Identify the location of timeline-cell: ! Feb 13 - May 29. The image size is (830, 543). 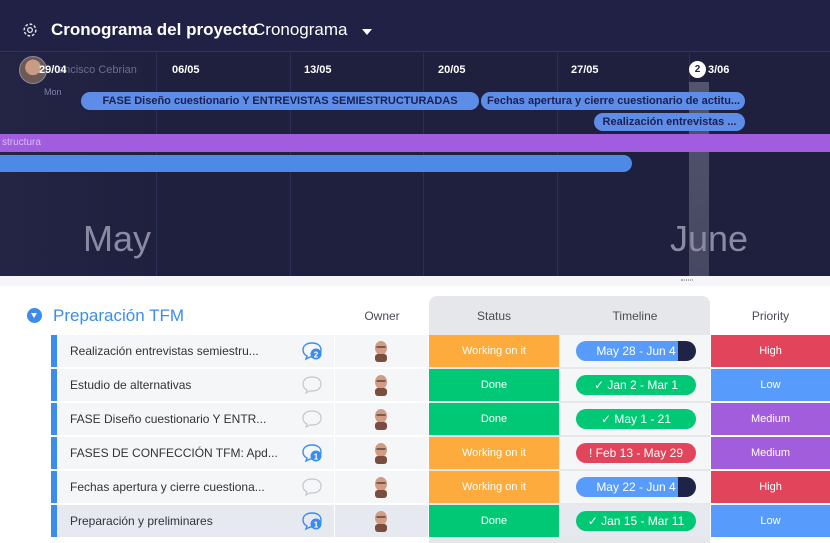
(635, 453).